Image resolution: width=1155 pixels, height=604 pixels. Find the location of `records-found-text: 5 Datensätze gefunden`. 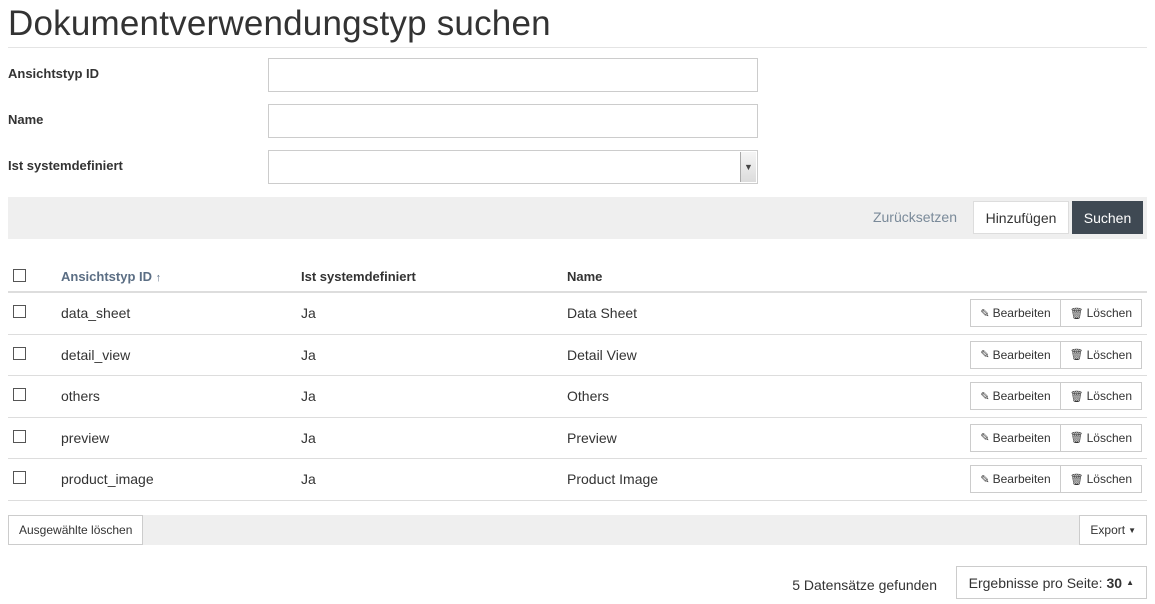

records-found-text: 5 Datensätze gefunden is located at coordinates (864, 585).